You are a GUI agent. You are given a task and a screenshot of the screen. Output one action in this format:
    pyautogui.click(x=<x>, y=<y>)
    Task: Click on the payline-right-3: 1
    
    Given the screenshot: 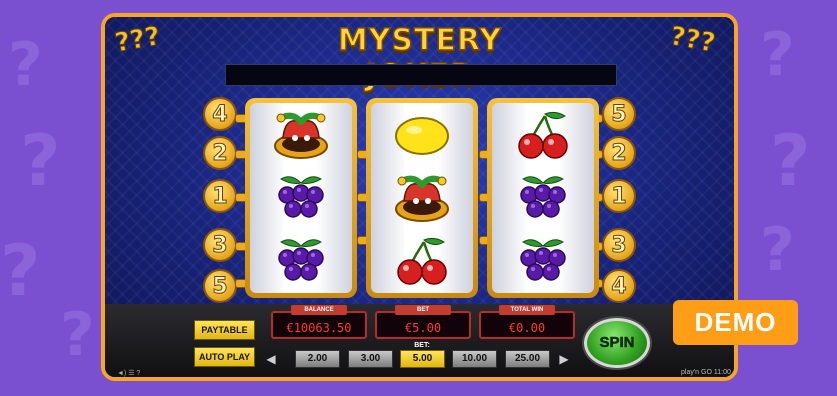 What is the action you would take?
    pyautogui.click(x=619, y=196)
    